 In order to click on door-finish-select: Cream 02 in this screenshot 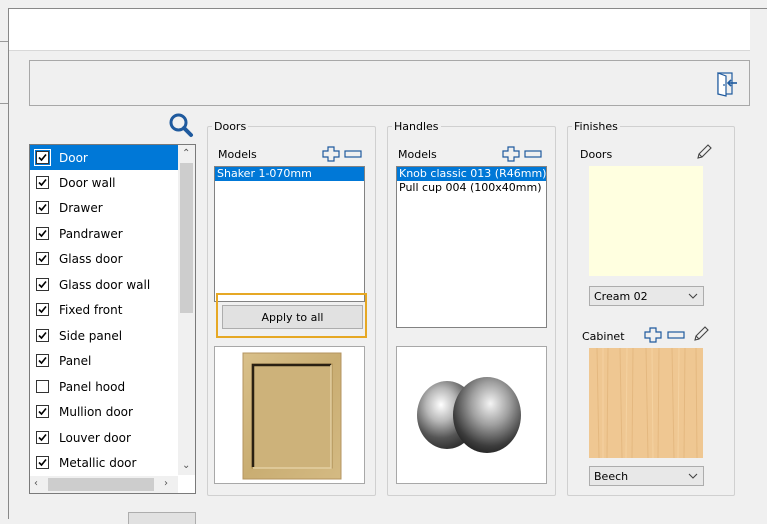, I will do `click(646, 296)`.